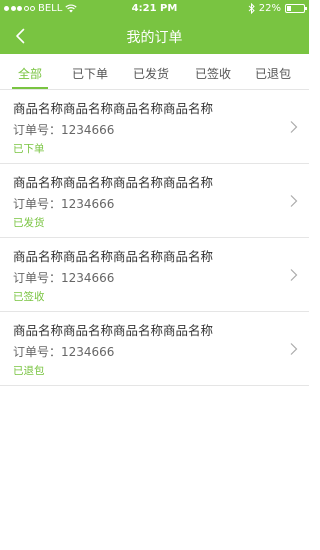 This screenshot has width=320, height=550. I want to click on status-bar: BELL 4:21 PM 22%, so click(154, 9).